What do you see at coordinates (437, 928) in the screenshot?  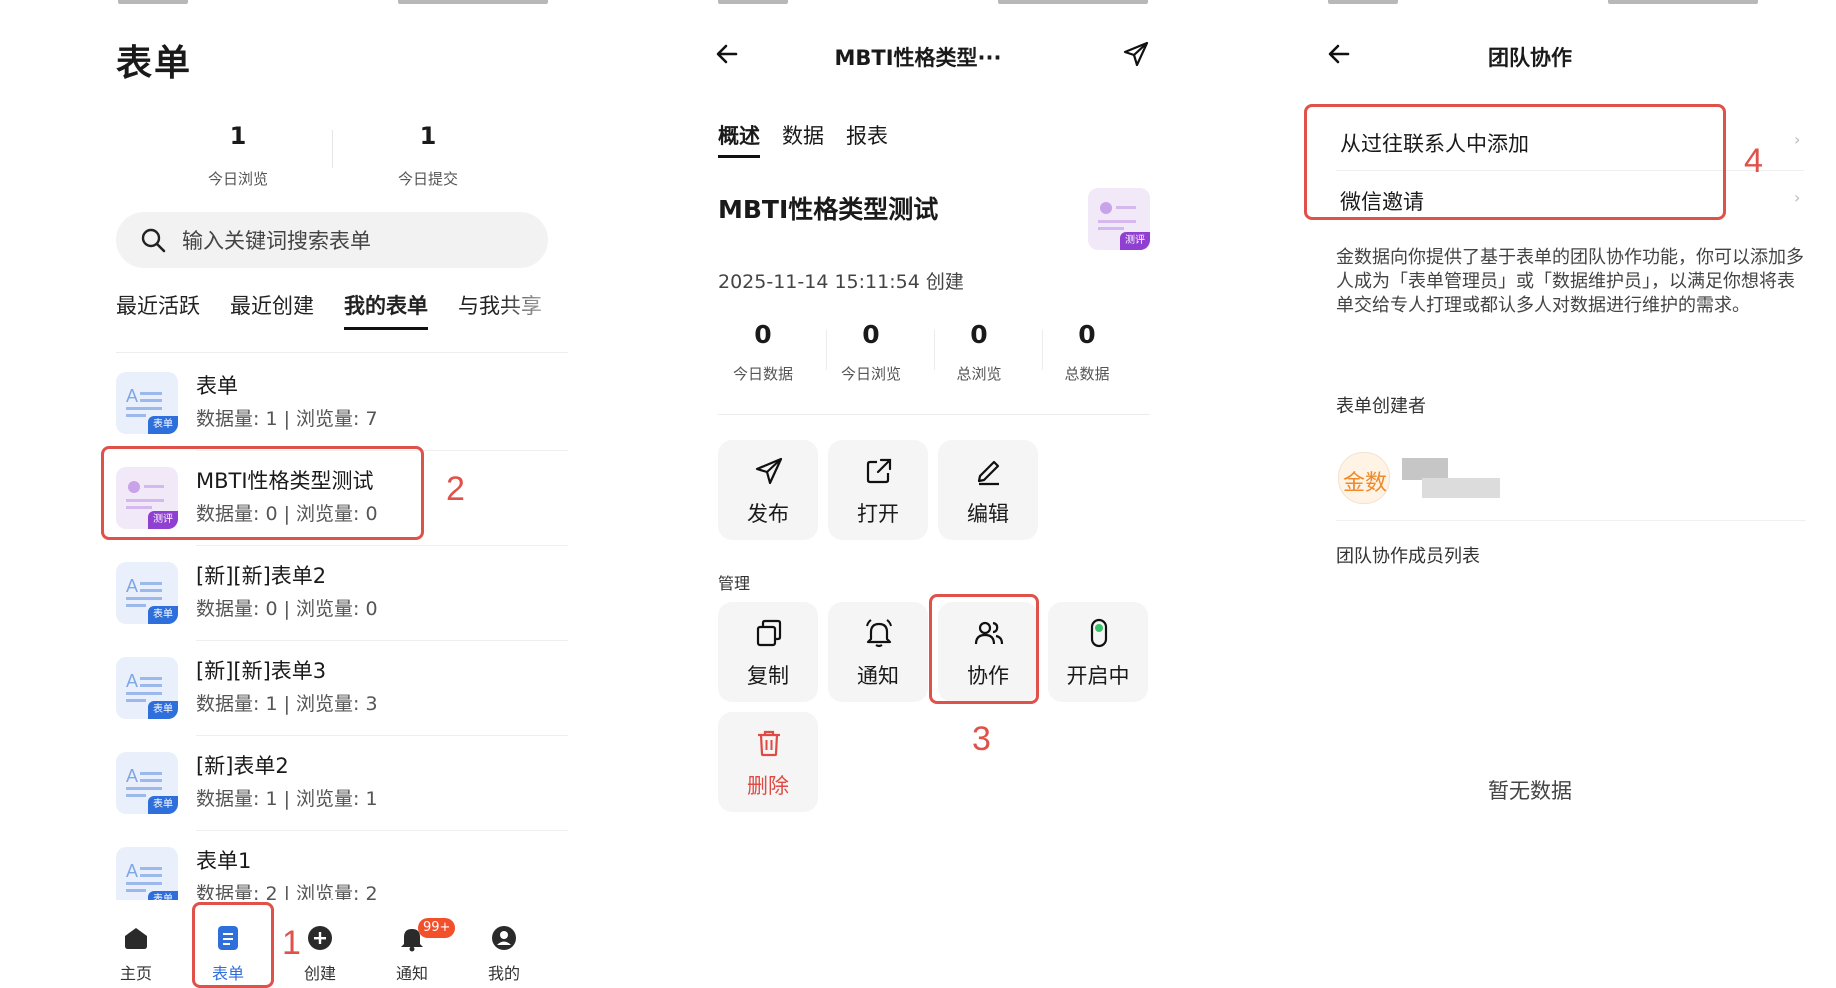 I see `notification-count-badge: 99+` at bounding box center [437, 928].